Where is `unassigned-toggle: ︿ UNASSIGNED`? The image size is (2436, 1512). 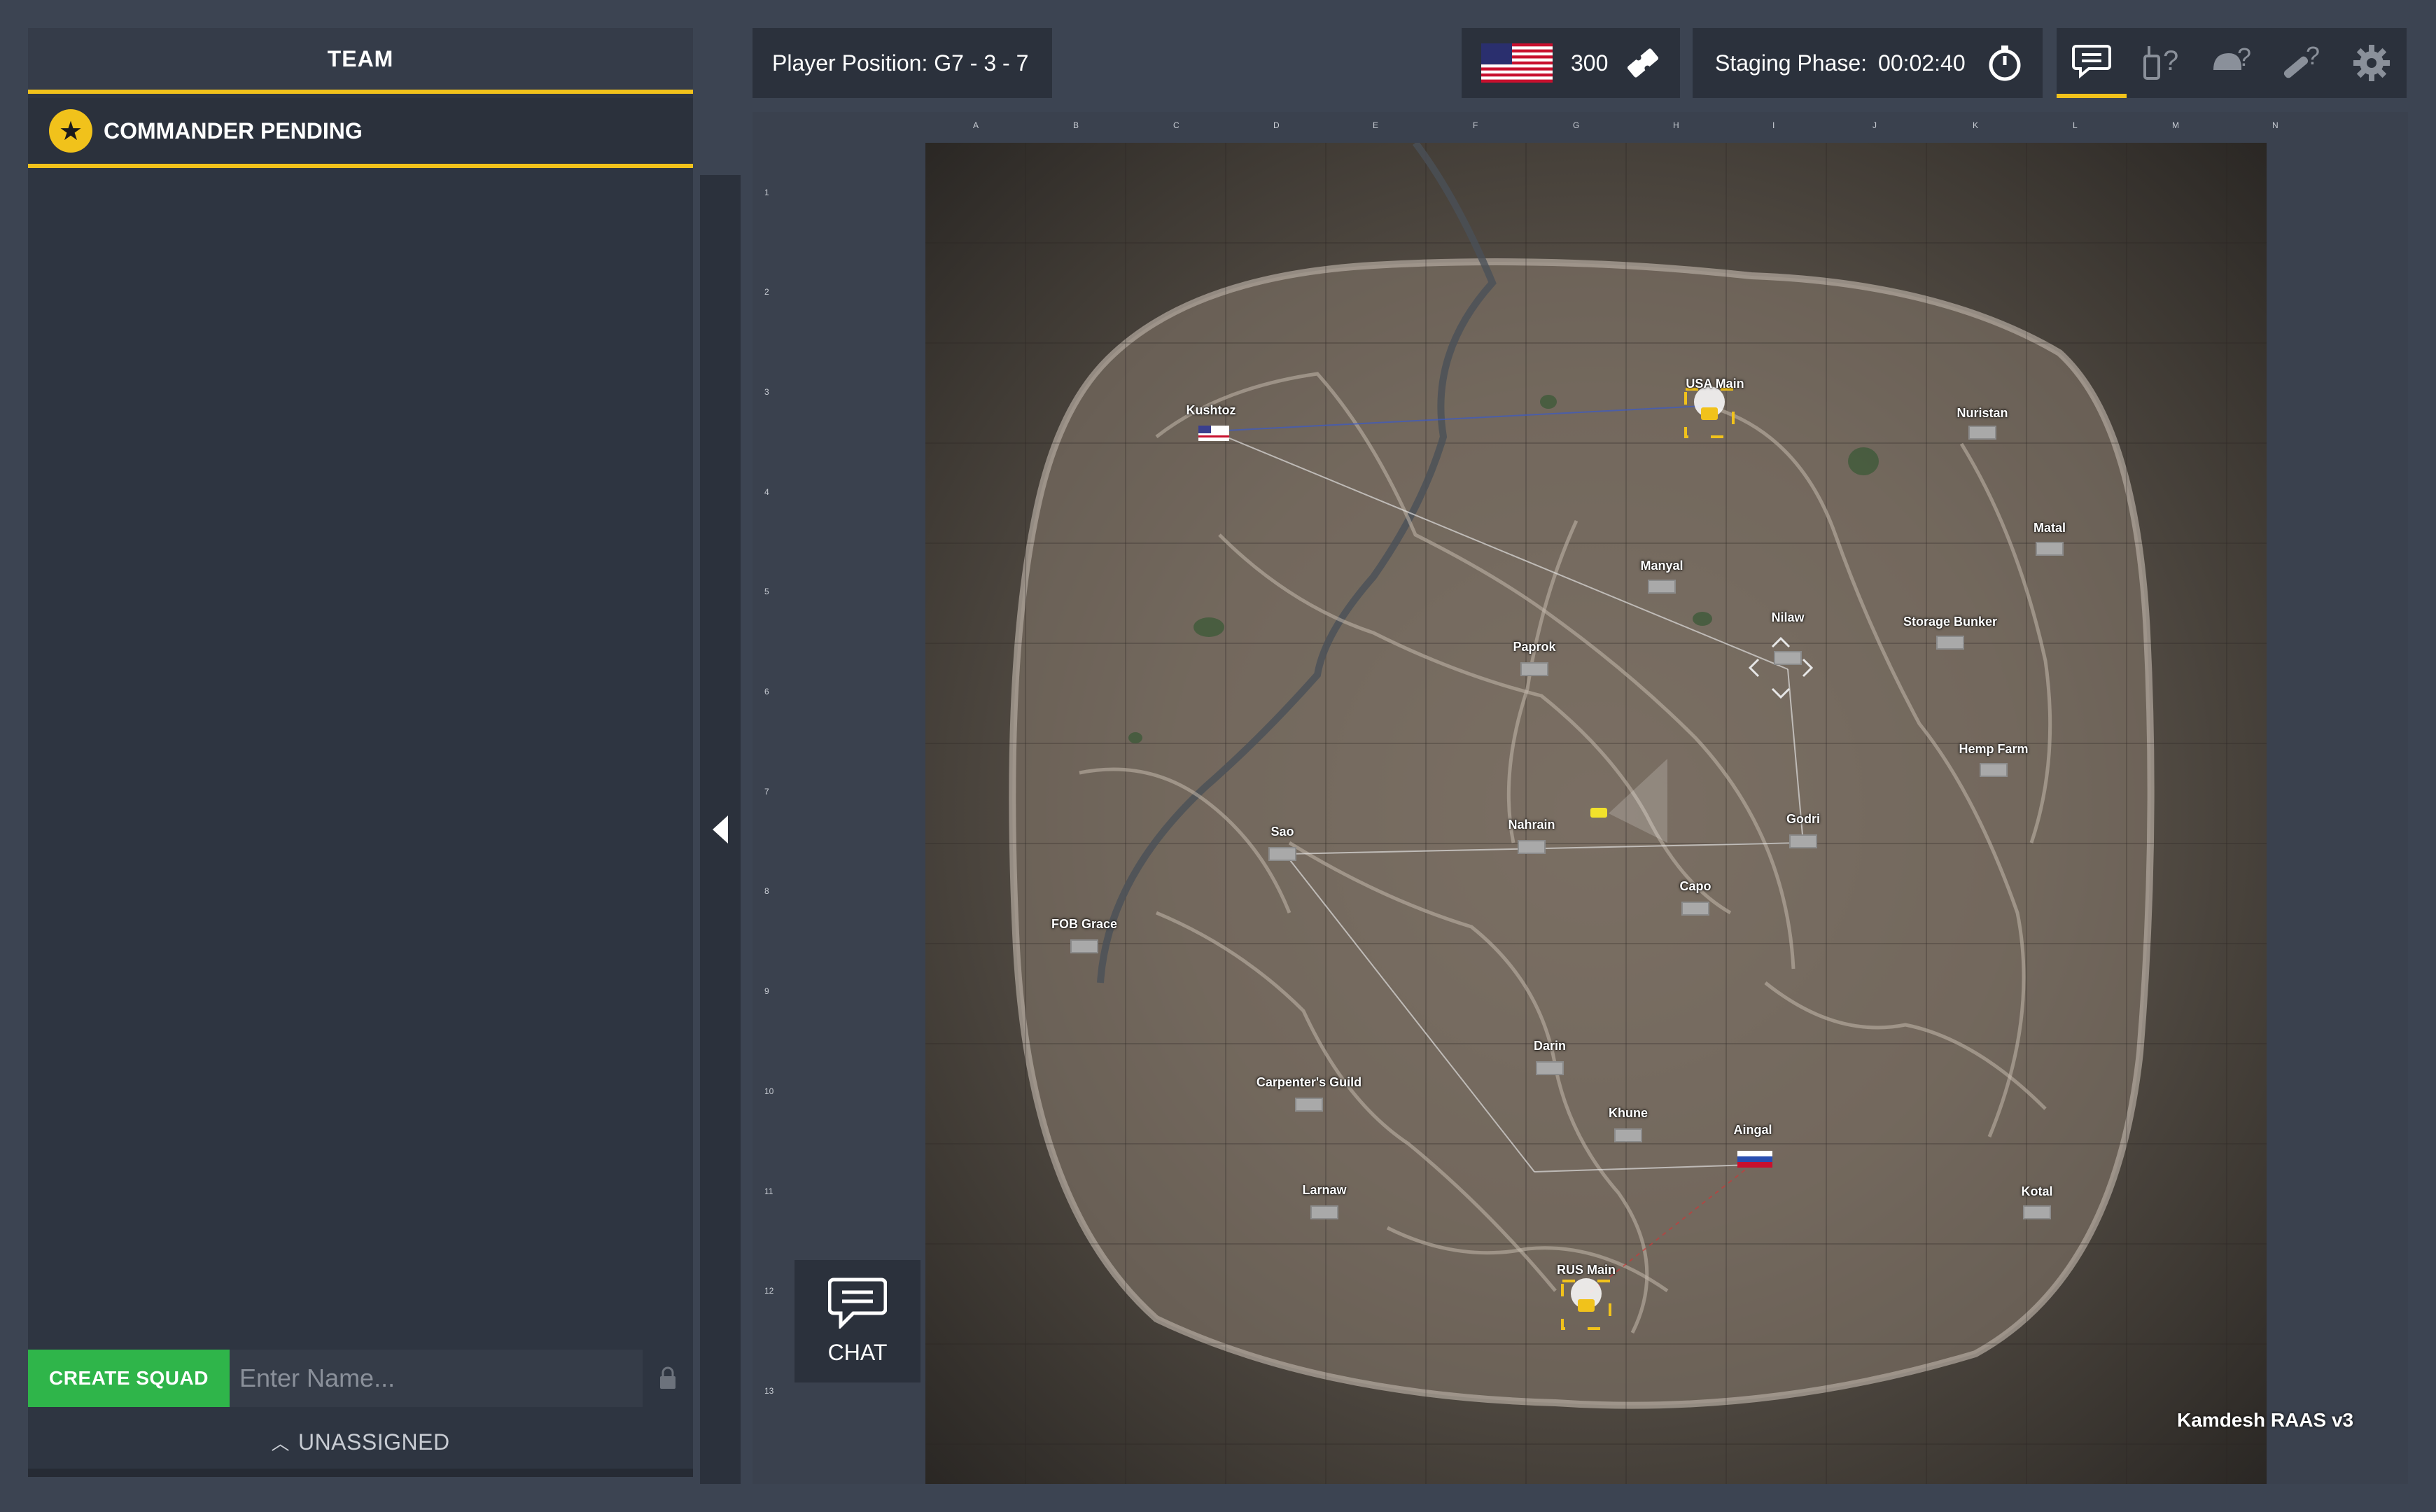
unassigned-toggle: ︿ UNASSIGNED is located at coordinates (360, 1442).